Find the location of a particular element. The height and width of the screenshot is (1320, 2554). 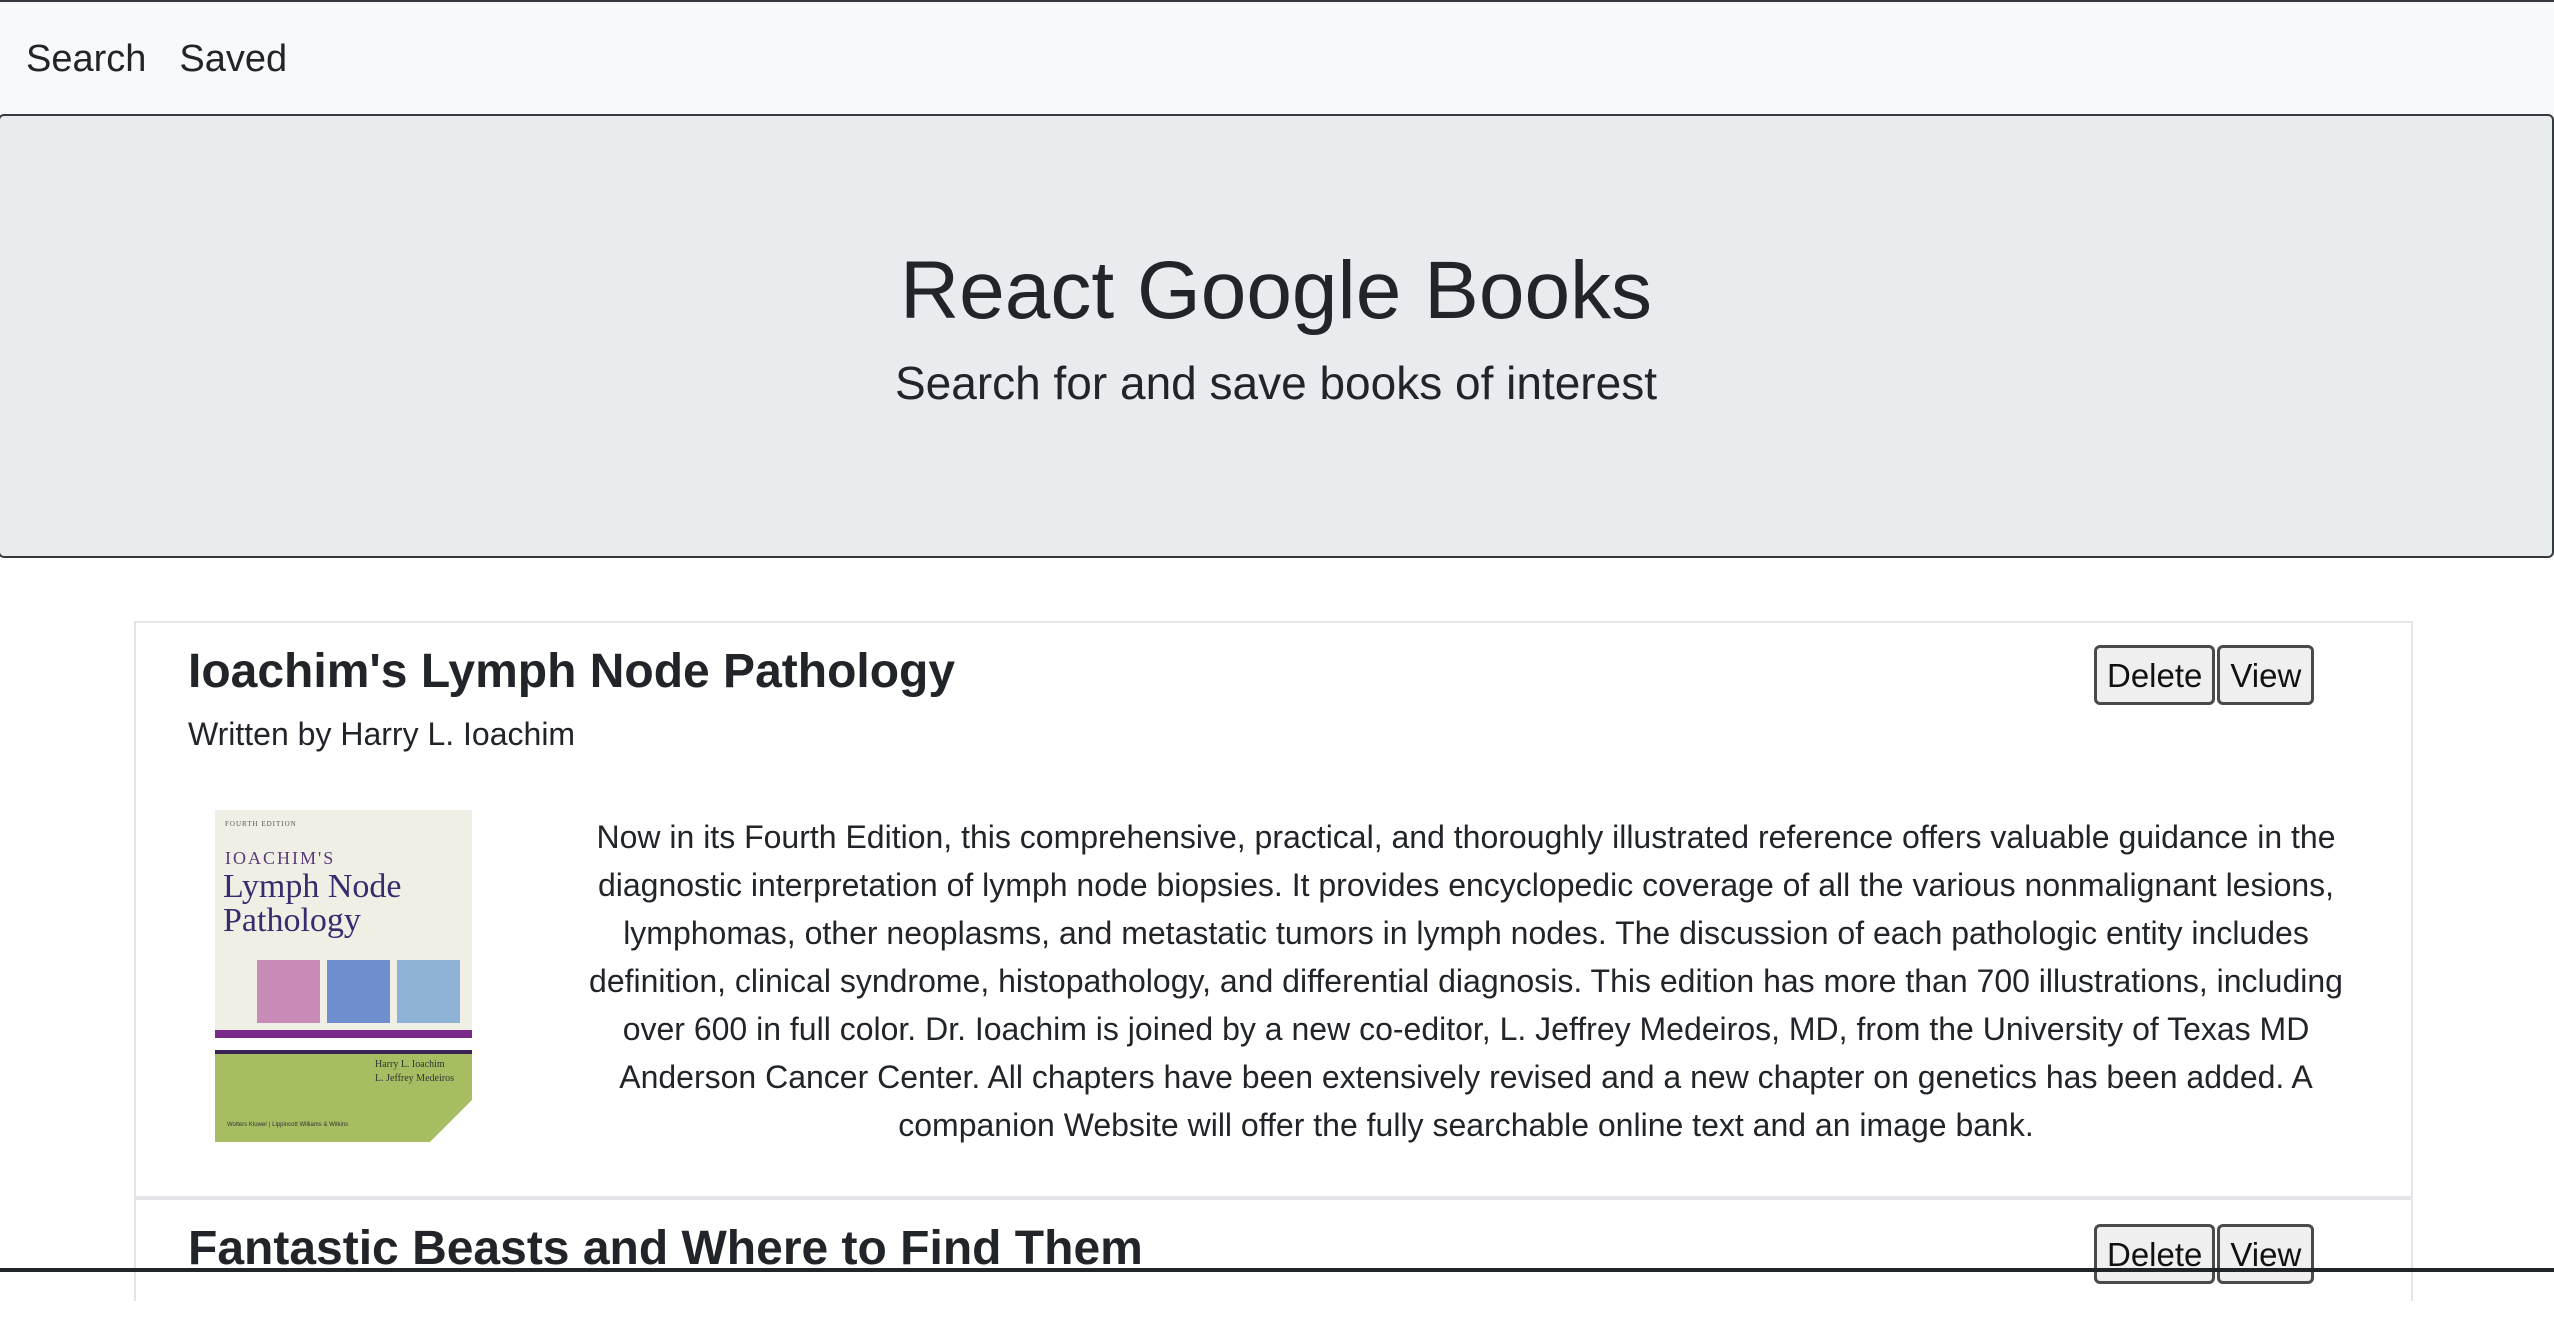

book-title: Ioachim's Lymph Node Pathology is located at coordinates (572, 671).